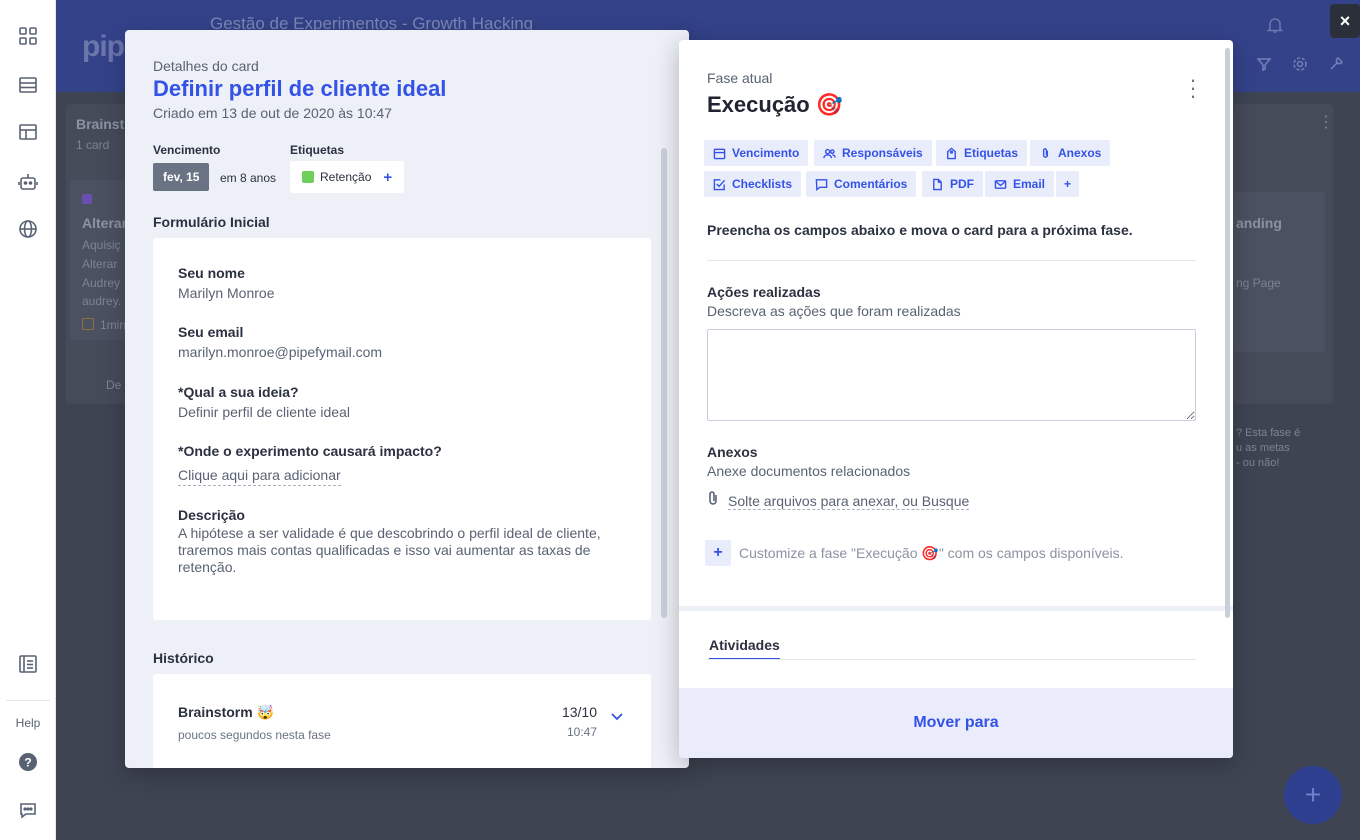 This screenshot has height=840, width=1360. Describe the element at coordinates (101, 283) in the screenshot. I see `card-line: Audrey` at that location.